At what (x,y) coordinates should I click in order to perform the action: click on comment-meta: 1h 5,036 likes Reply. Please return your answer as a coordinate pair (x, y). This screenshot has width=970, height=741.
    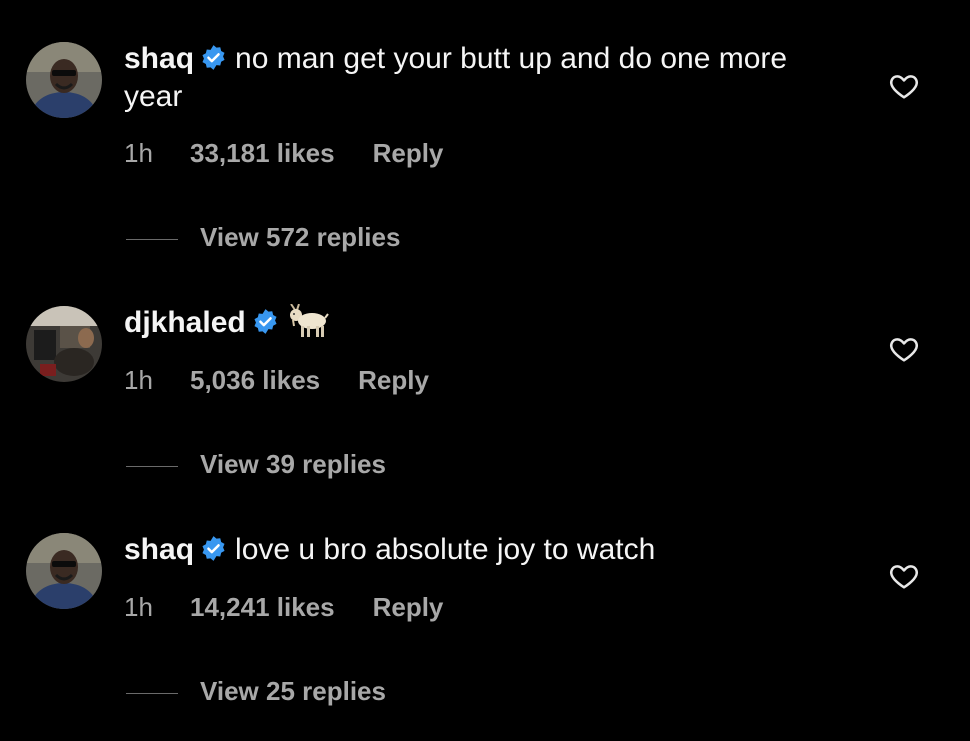
    Looking at the image, I should click on (276, 380).